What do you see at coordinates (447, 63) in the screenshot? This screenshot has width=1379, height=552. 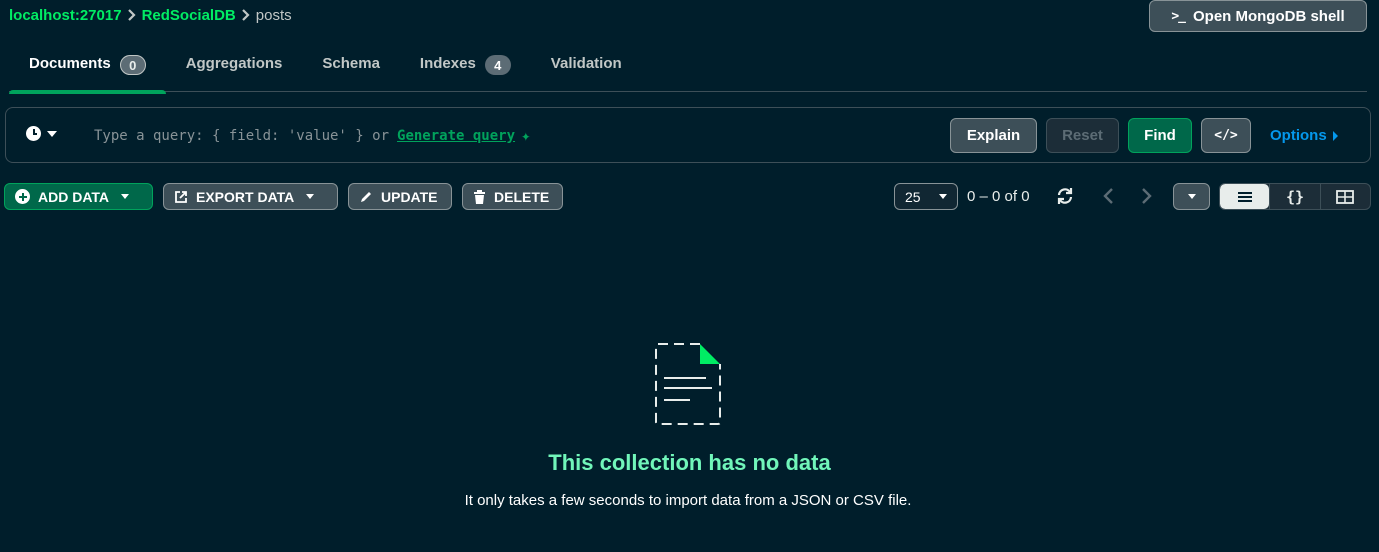 I see `tab-label: Indexes` at bounding box center [447, 63].